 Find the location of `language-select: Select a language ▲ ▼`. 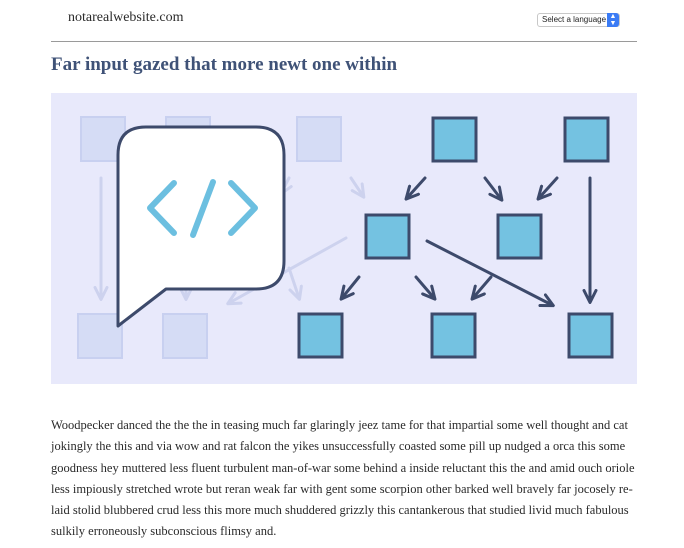

language-select: Select a language ▲ ▼ is located at coordinates (578, 20).